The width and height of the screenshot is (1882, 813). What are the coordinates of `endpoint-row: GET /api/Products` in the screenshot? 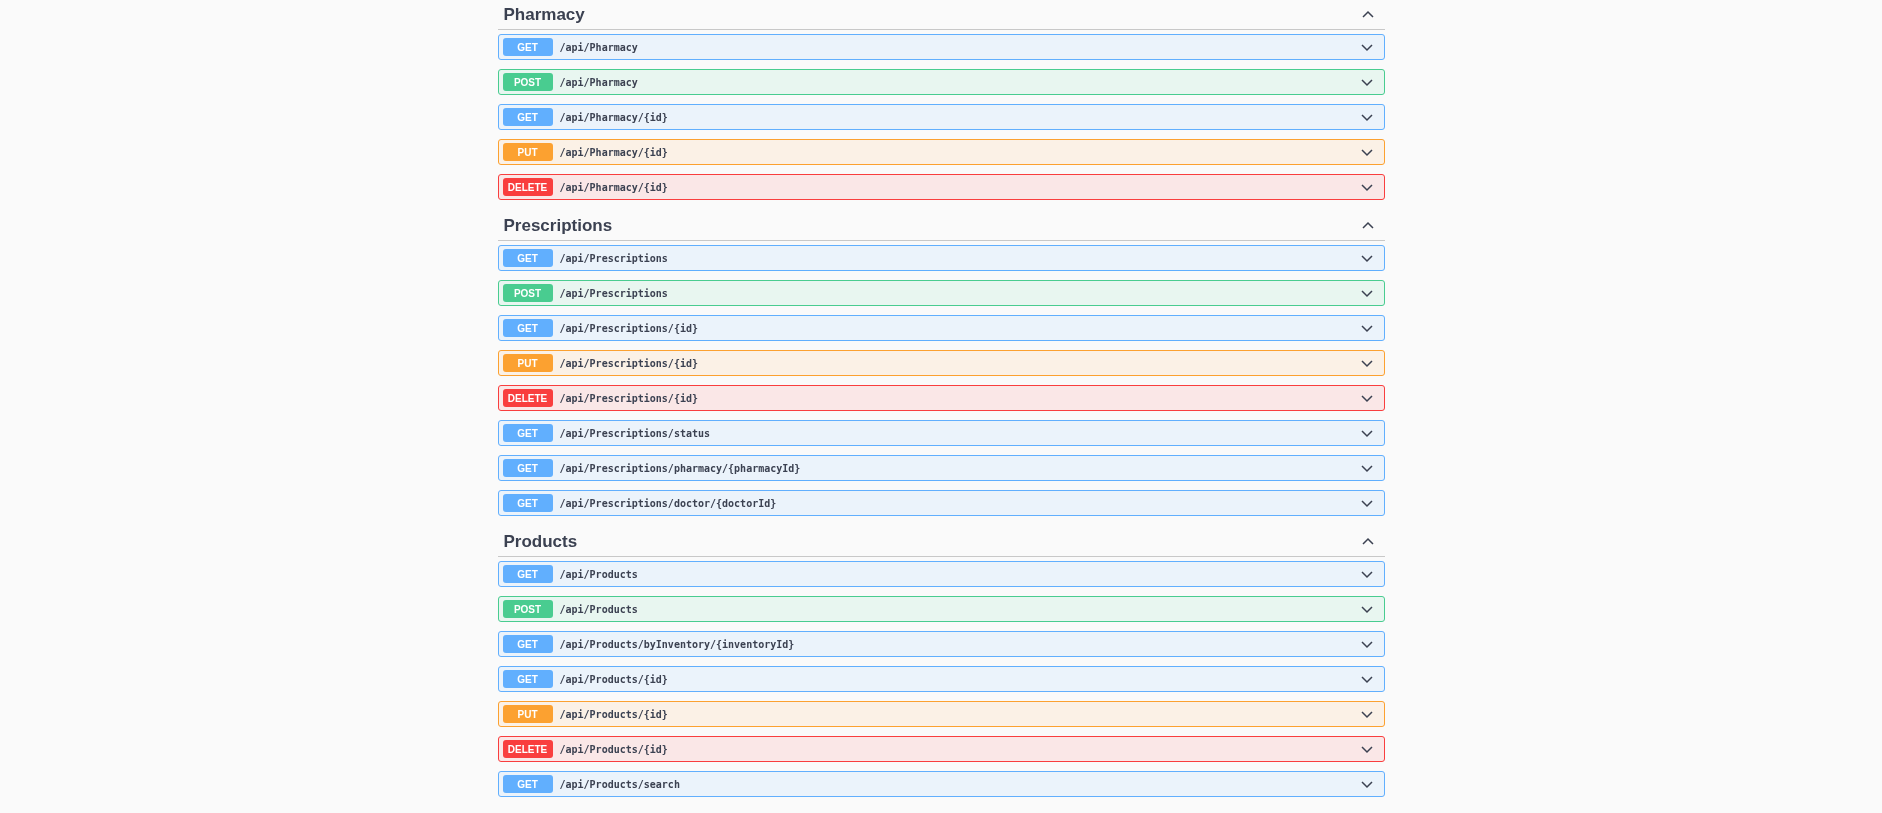 It's located at (941, 574).